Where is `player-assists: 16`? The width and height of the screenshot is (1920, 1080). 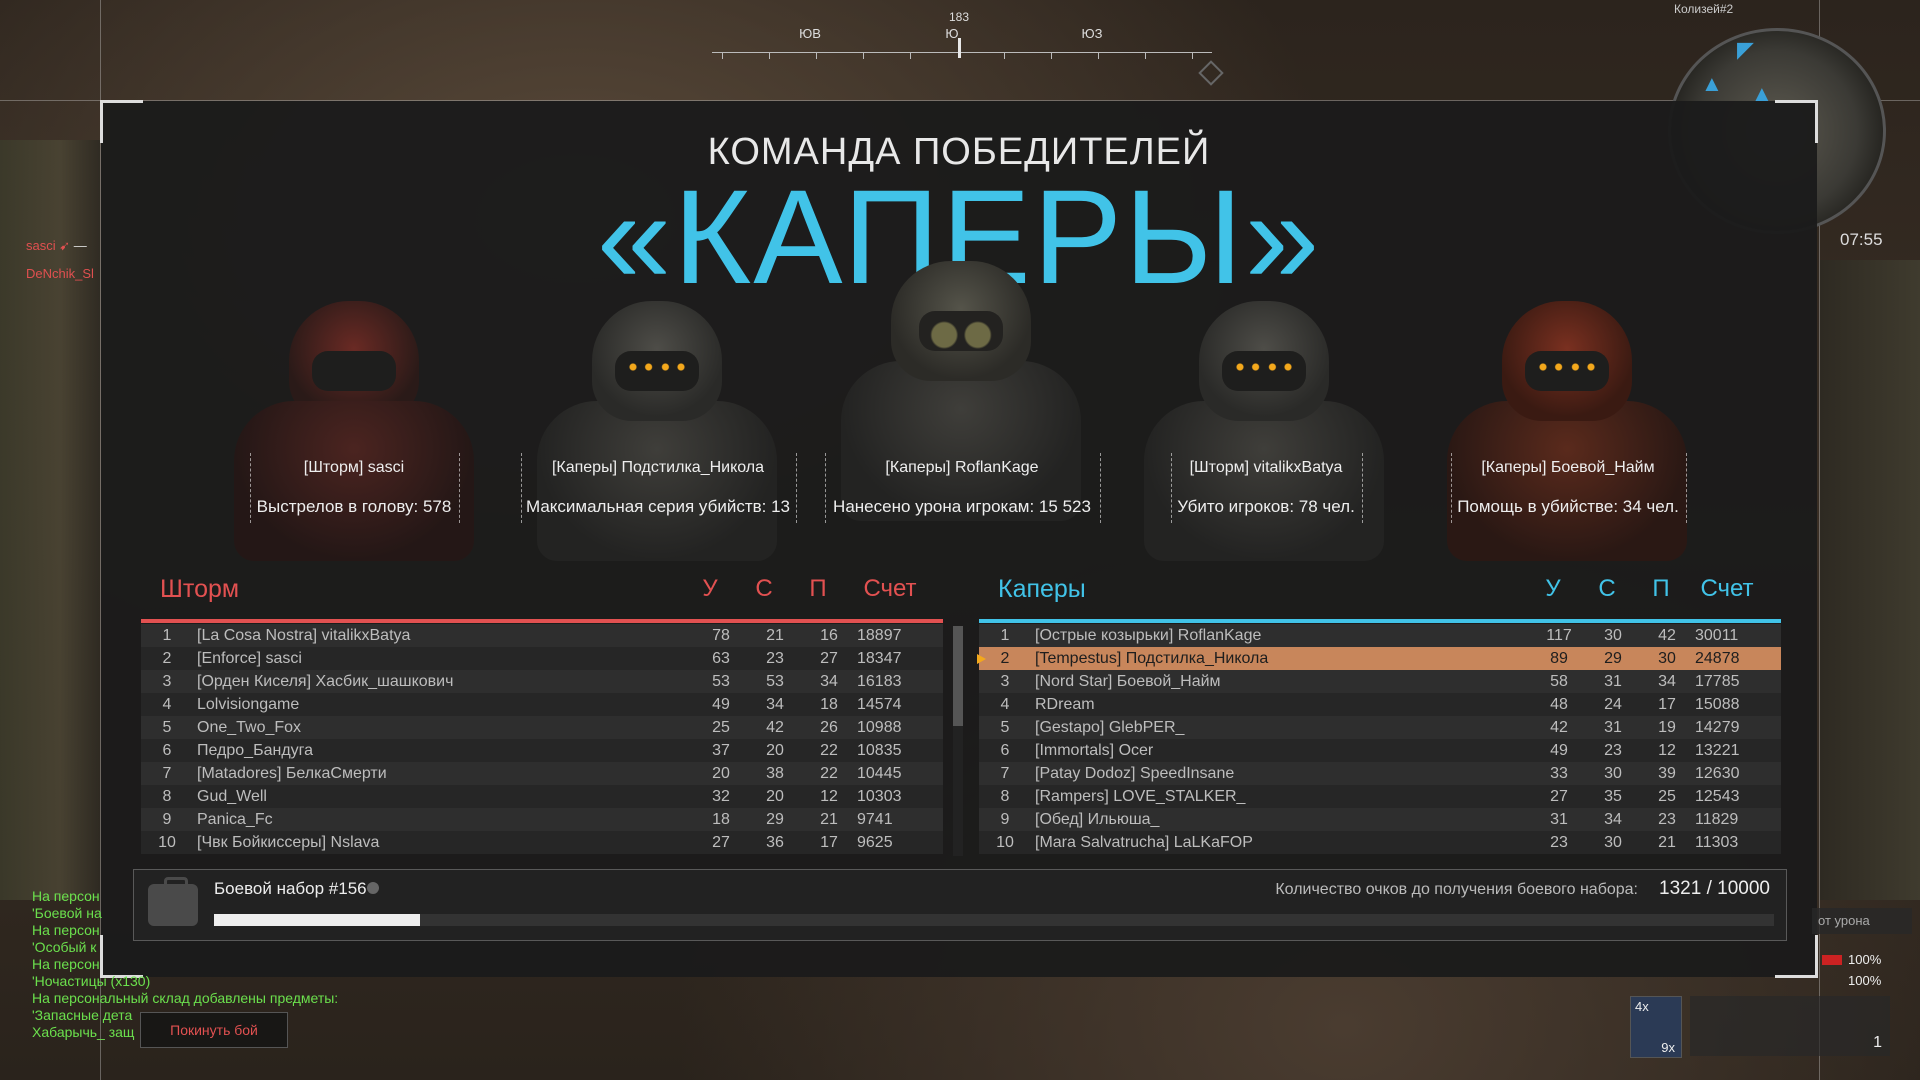
player-assists: 16 is located at coordinates (829, 635).